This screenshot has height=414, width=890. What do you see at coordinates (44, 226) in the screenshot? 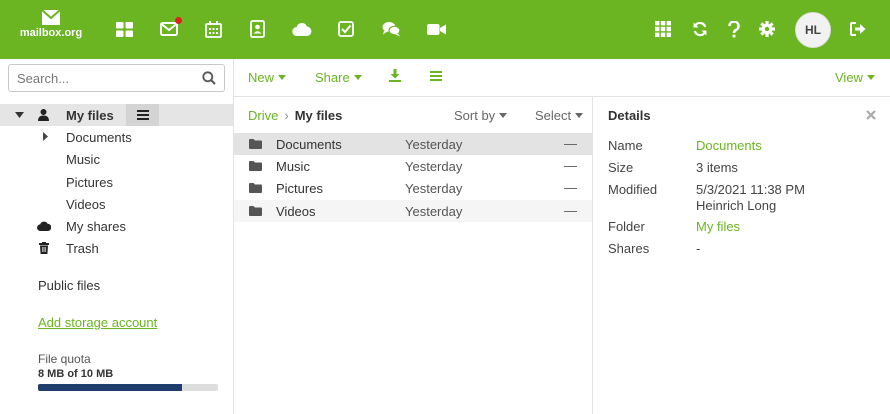
I see `cloud-icon` at bounding box center [44, 226].